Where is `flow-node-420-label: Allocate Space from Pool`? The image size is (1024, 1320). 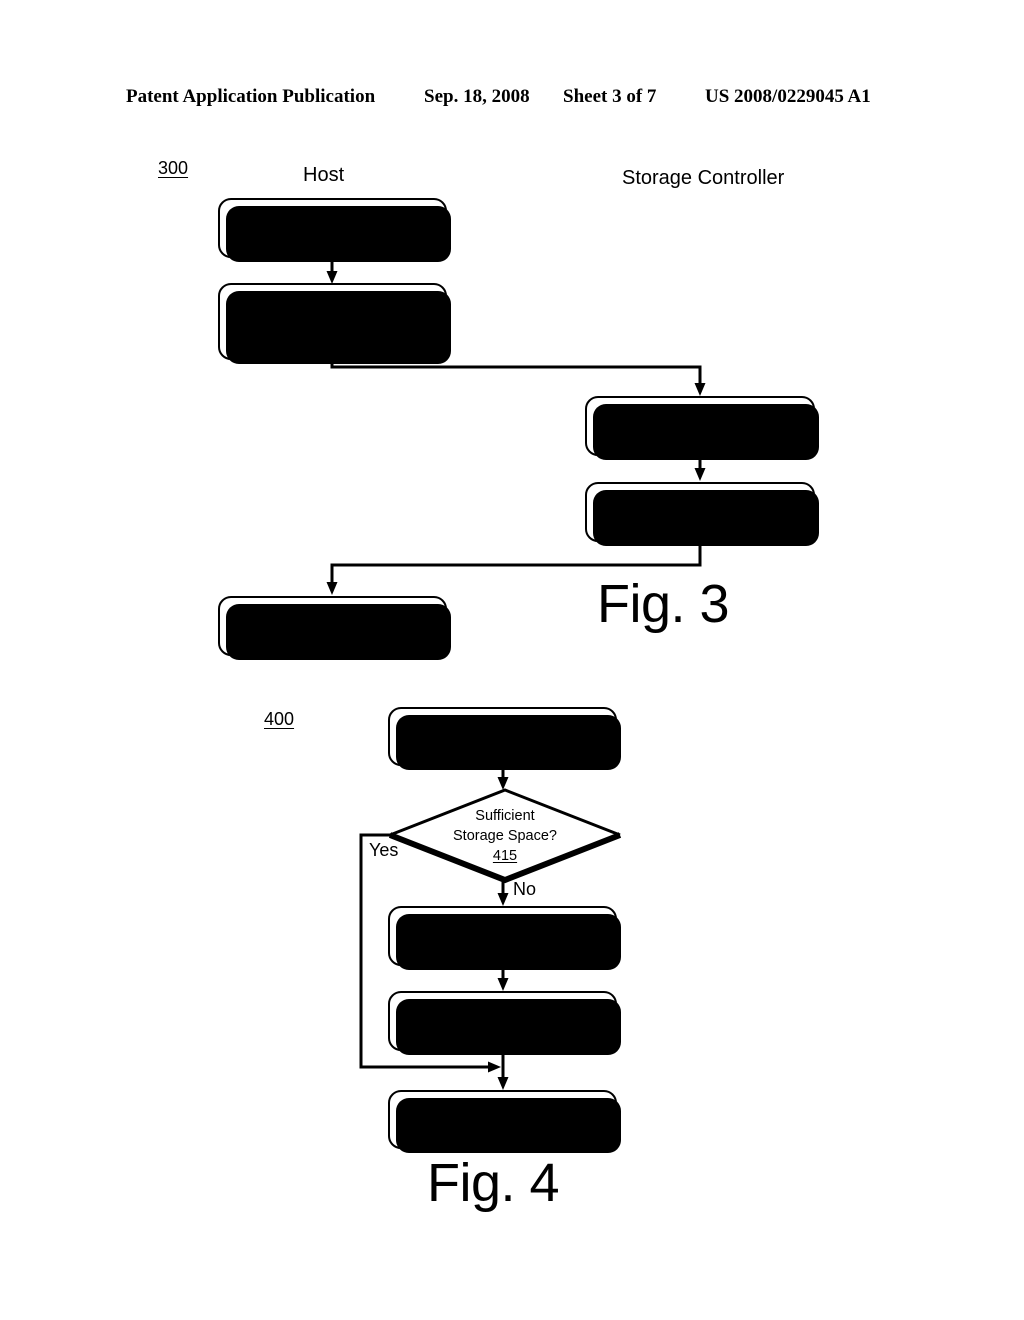 flow-node-420-label: Allocate Space from Pool is located at coordinates (502, 926).